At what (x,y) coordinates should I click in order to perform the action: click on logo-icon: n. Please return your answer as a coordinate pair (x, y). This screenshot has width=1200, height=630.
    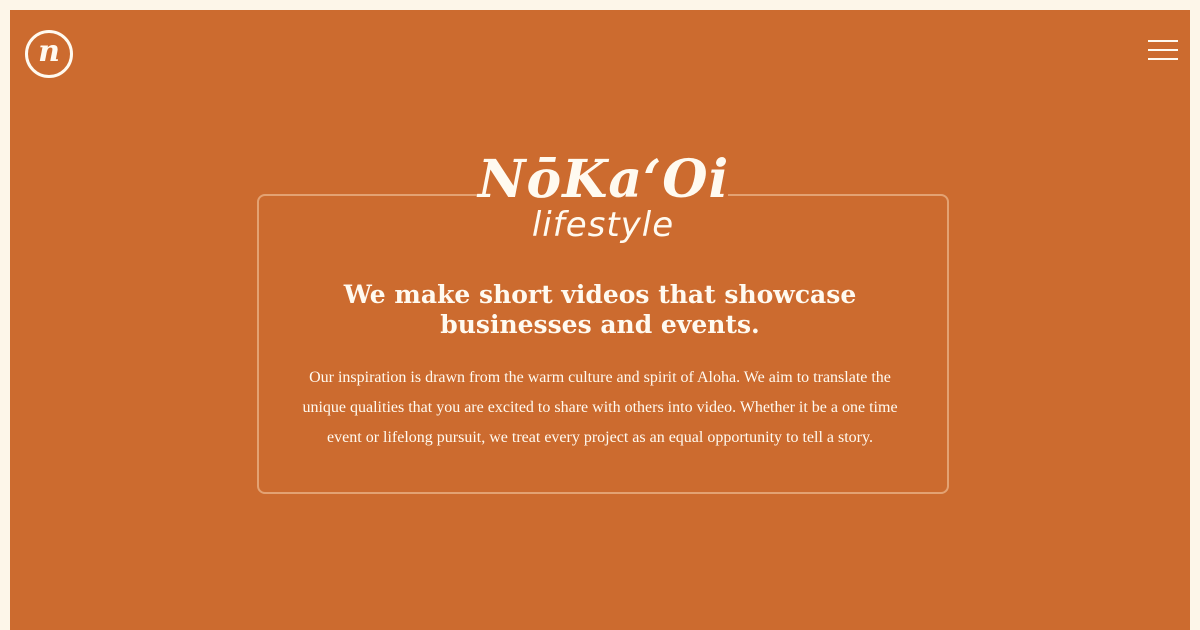
    Looking at the image, I should click on (49, 54).